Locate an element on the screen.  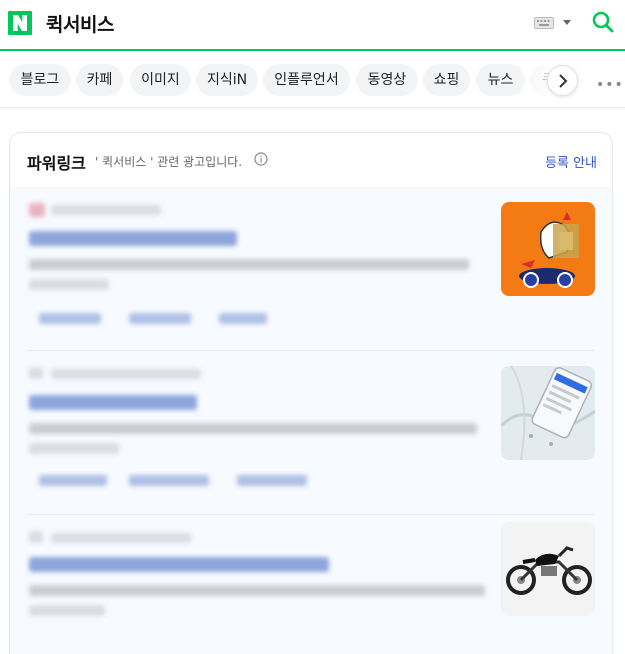
tab-kin: 지식iN is located at coordinates (227, 80).